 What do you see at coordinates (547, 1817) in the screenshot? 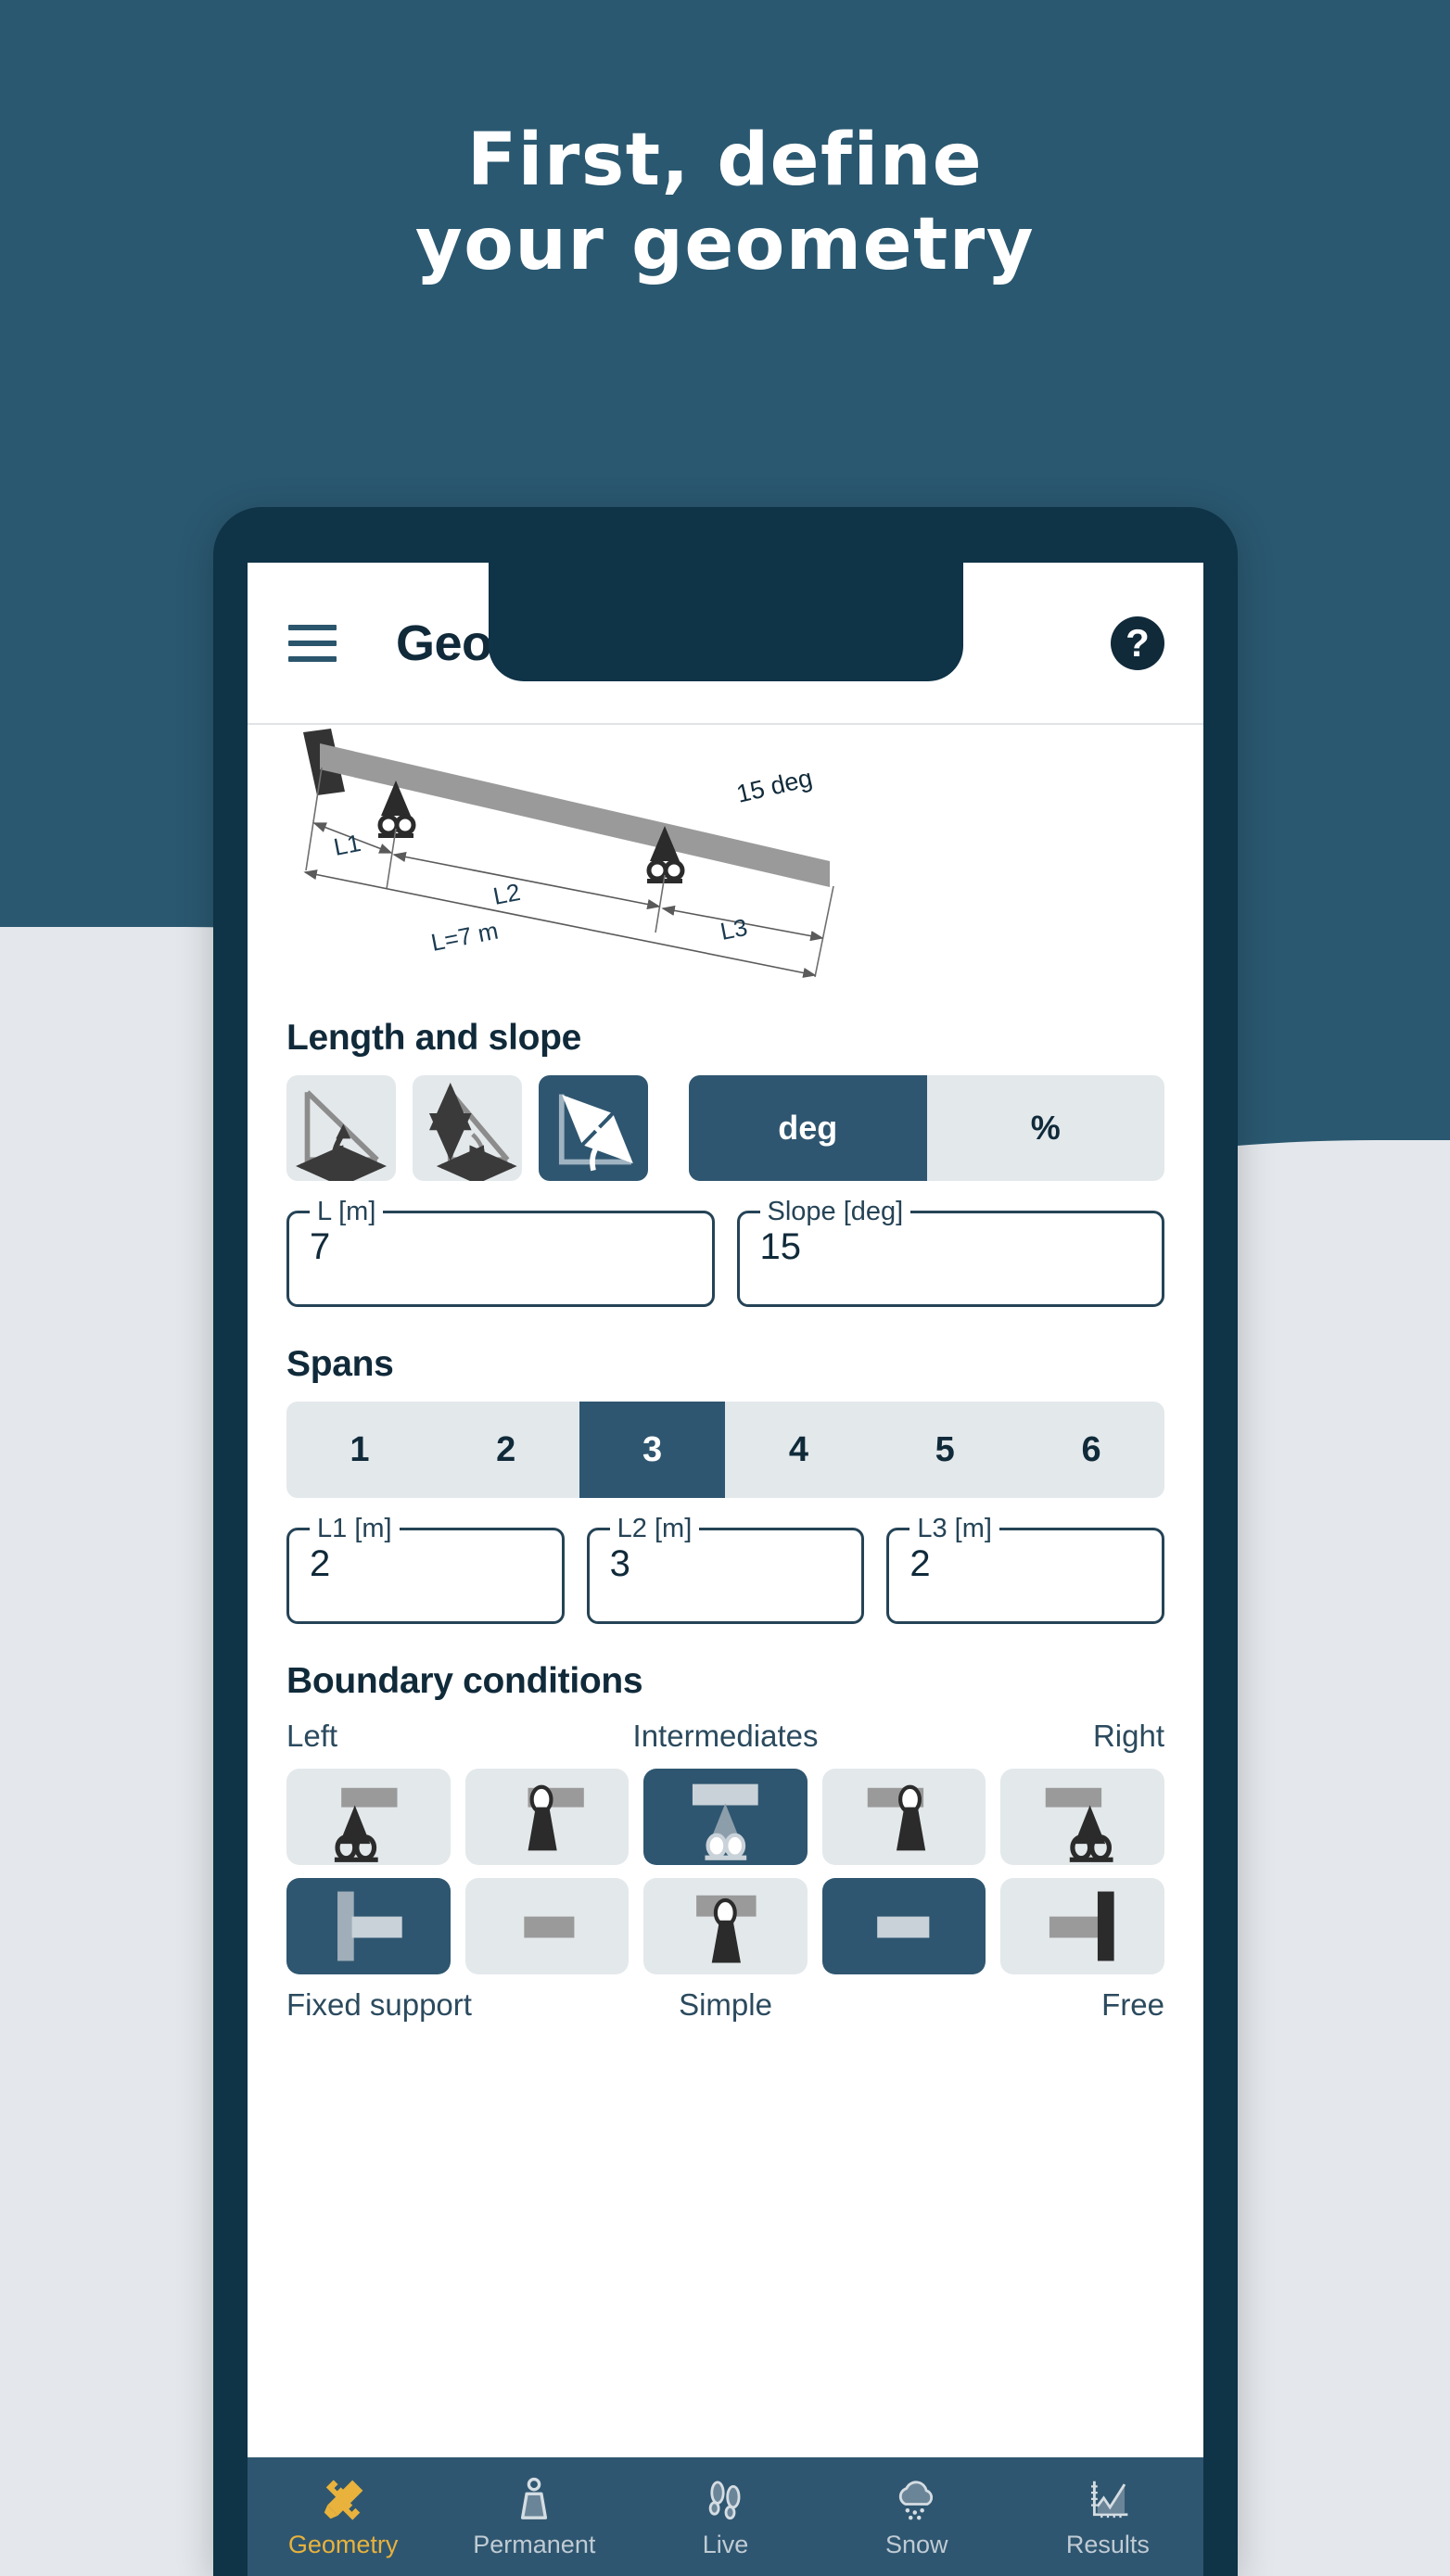
I see `bc-left-pinned-icon` at bounding box center [547, 1817].